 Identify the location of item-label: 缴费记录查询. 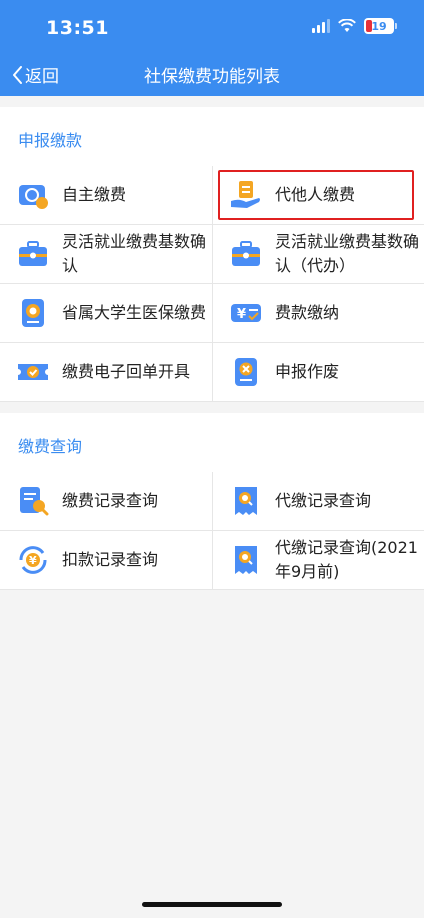
(110, 500).